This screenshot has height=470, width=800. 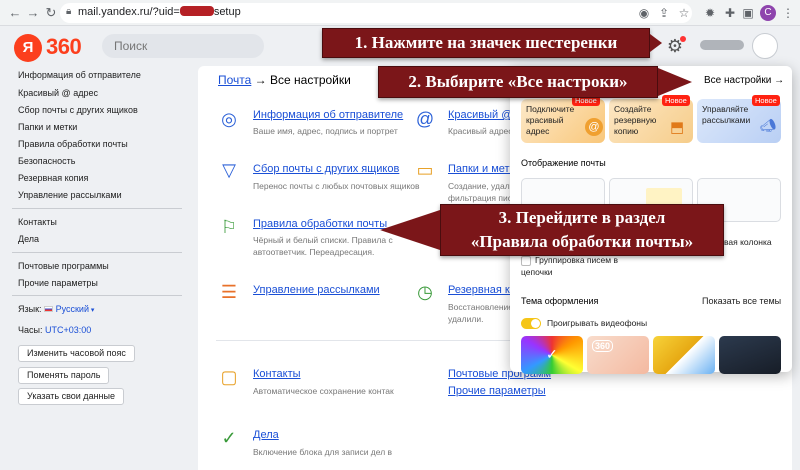 What do you see at coordinates (675, 82) in the screenshot?
I see `step2-arrow` at bounding box center [675, 82].